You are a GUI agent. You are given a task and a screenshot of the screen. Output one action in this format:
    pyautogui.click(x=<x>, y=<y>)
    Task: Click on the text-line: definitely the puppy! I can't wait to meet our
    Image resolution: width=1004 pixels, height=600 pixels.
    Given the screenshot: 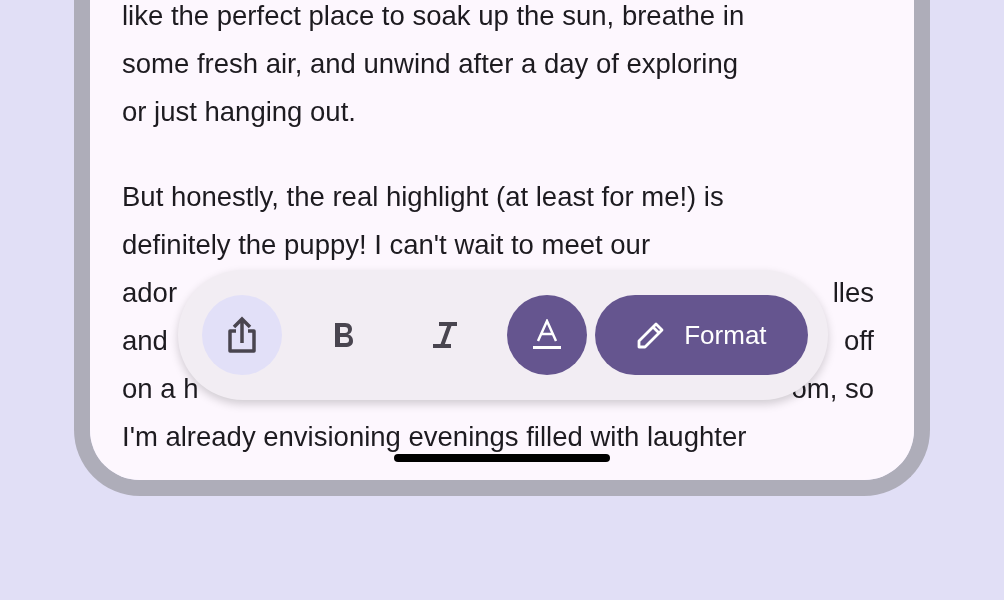 What is the action you would take?
    pyautogui.click(x=386, y=245)
    